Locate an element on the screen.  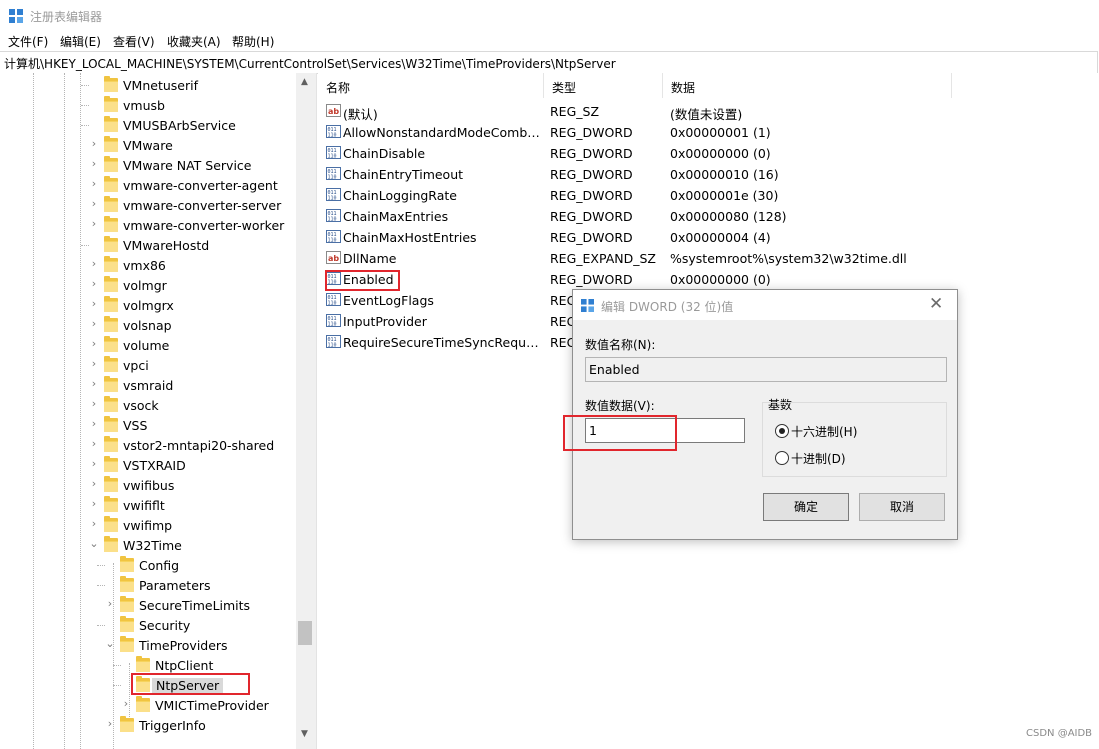
menu-edit: 编辑(E) is located at coordinates (80, 41).